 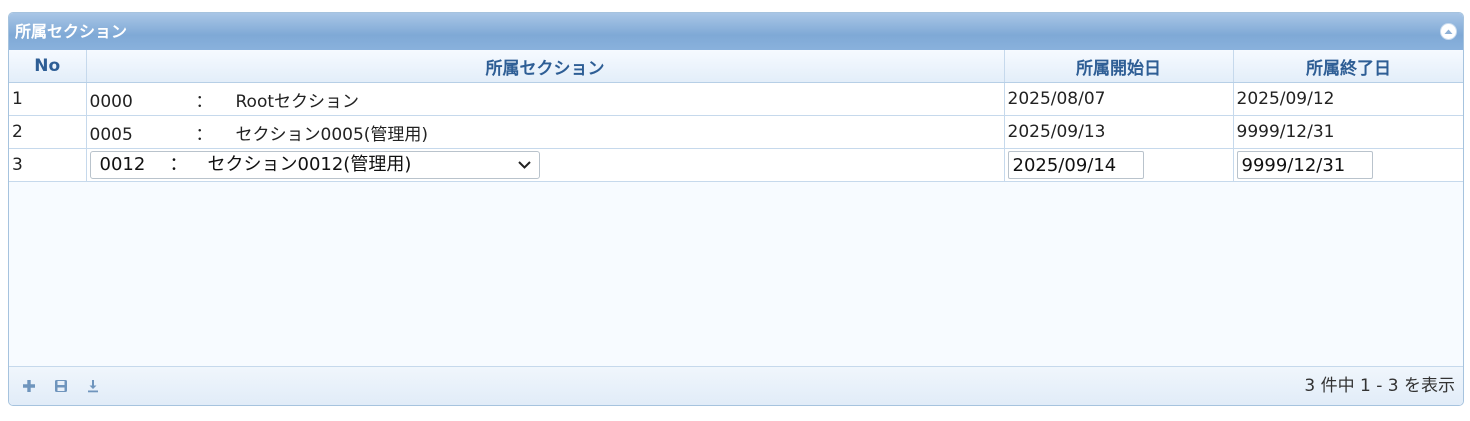 I want to click on section-cell: 0012 ： セクション0012(管理用), so click(x=545, y=165).